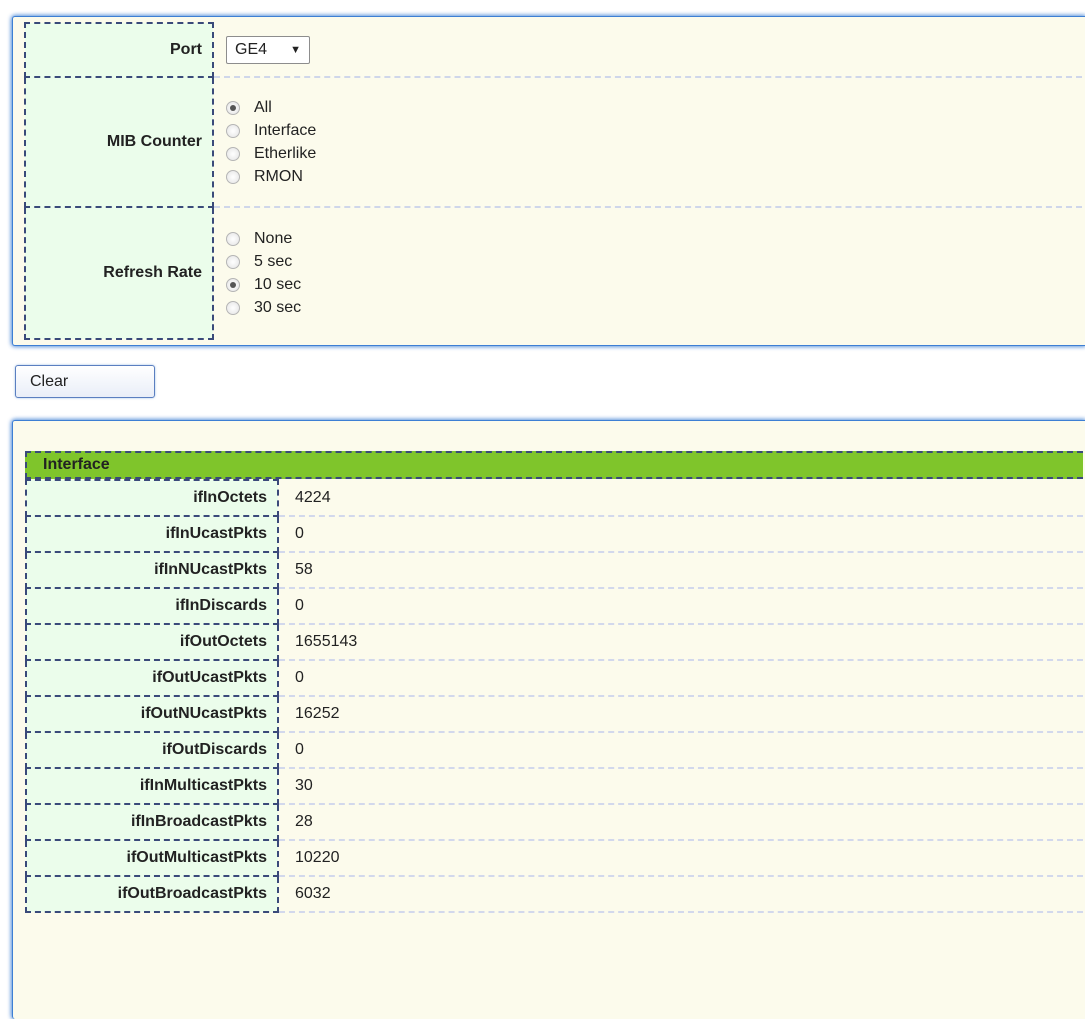  Describe the element at coordinates (152, 822) in the screenshot. I see `counter-name: ifInBroadcastPkts` at that location.